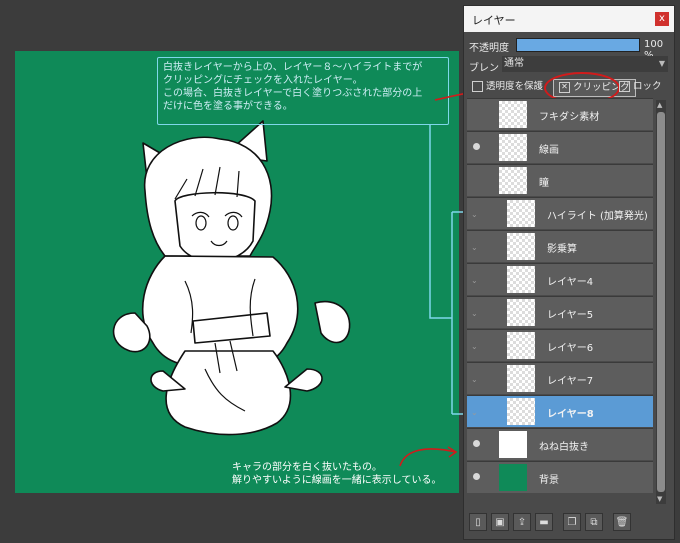  I want to click on opacity-slider-fill, so click(578, 45).